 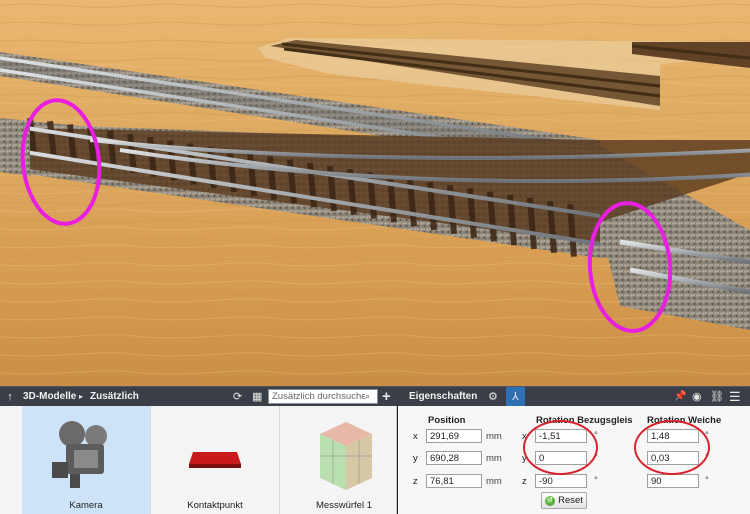 What do you see at coordinates (493, 397) in the screenshot?
I see `gear-icon: ⚙` at bounding box center [493, 397].